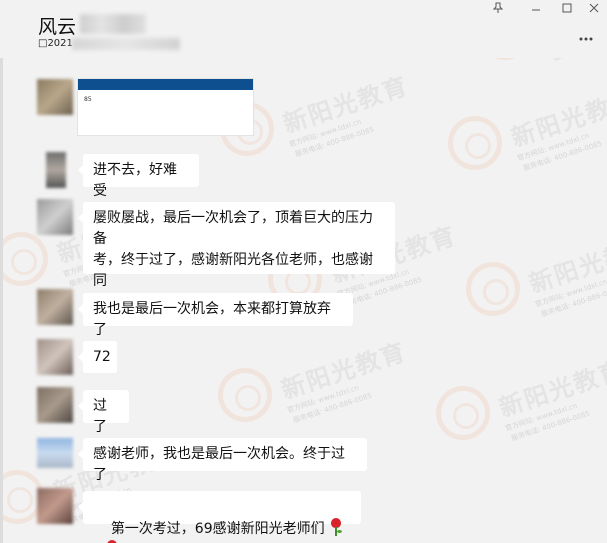  I want to click on message-bubble: 我也是最后一次机会，本来都打算放弃了, so click(215, 315).